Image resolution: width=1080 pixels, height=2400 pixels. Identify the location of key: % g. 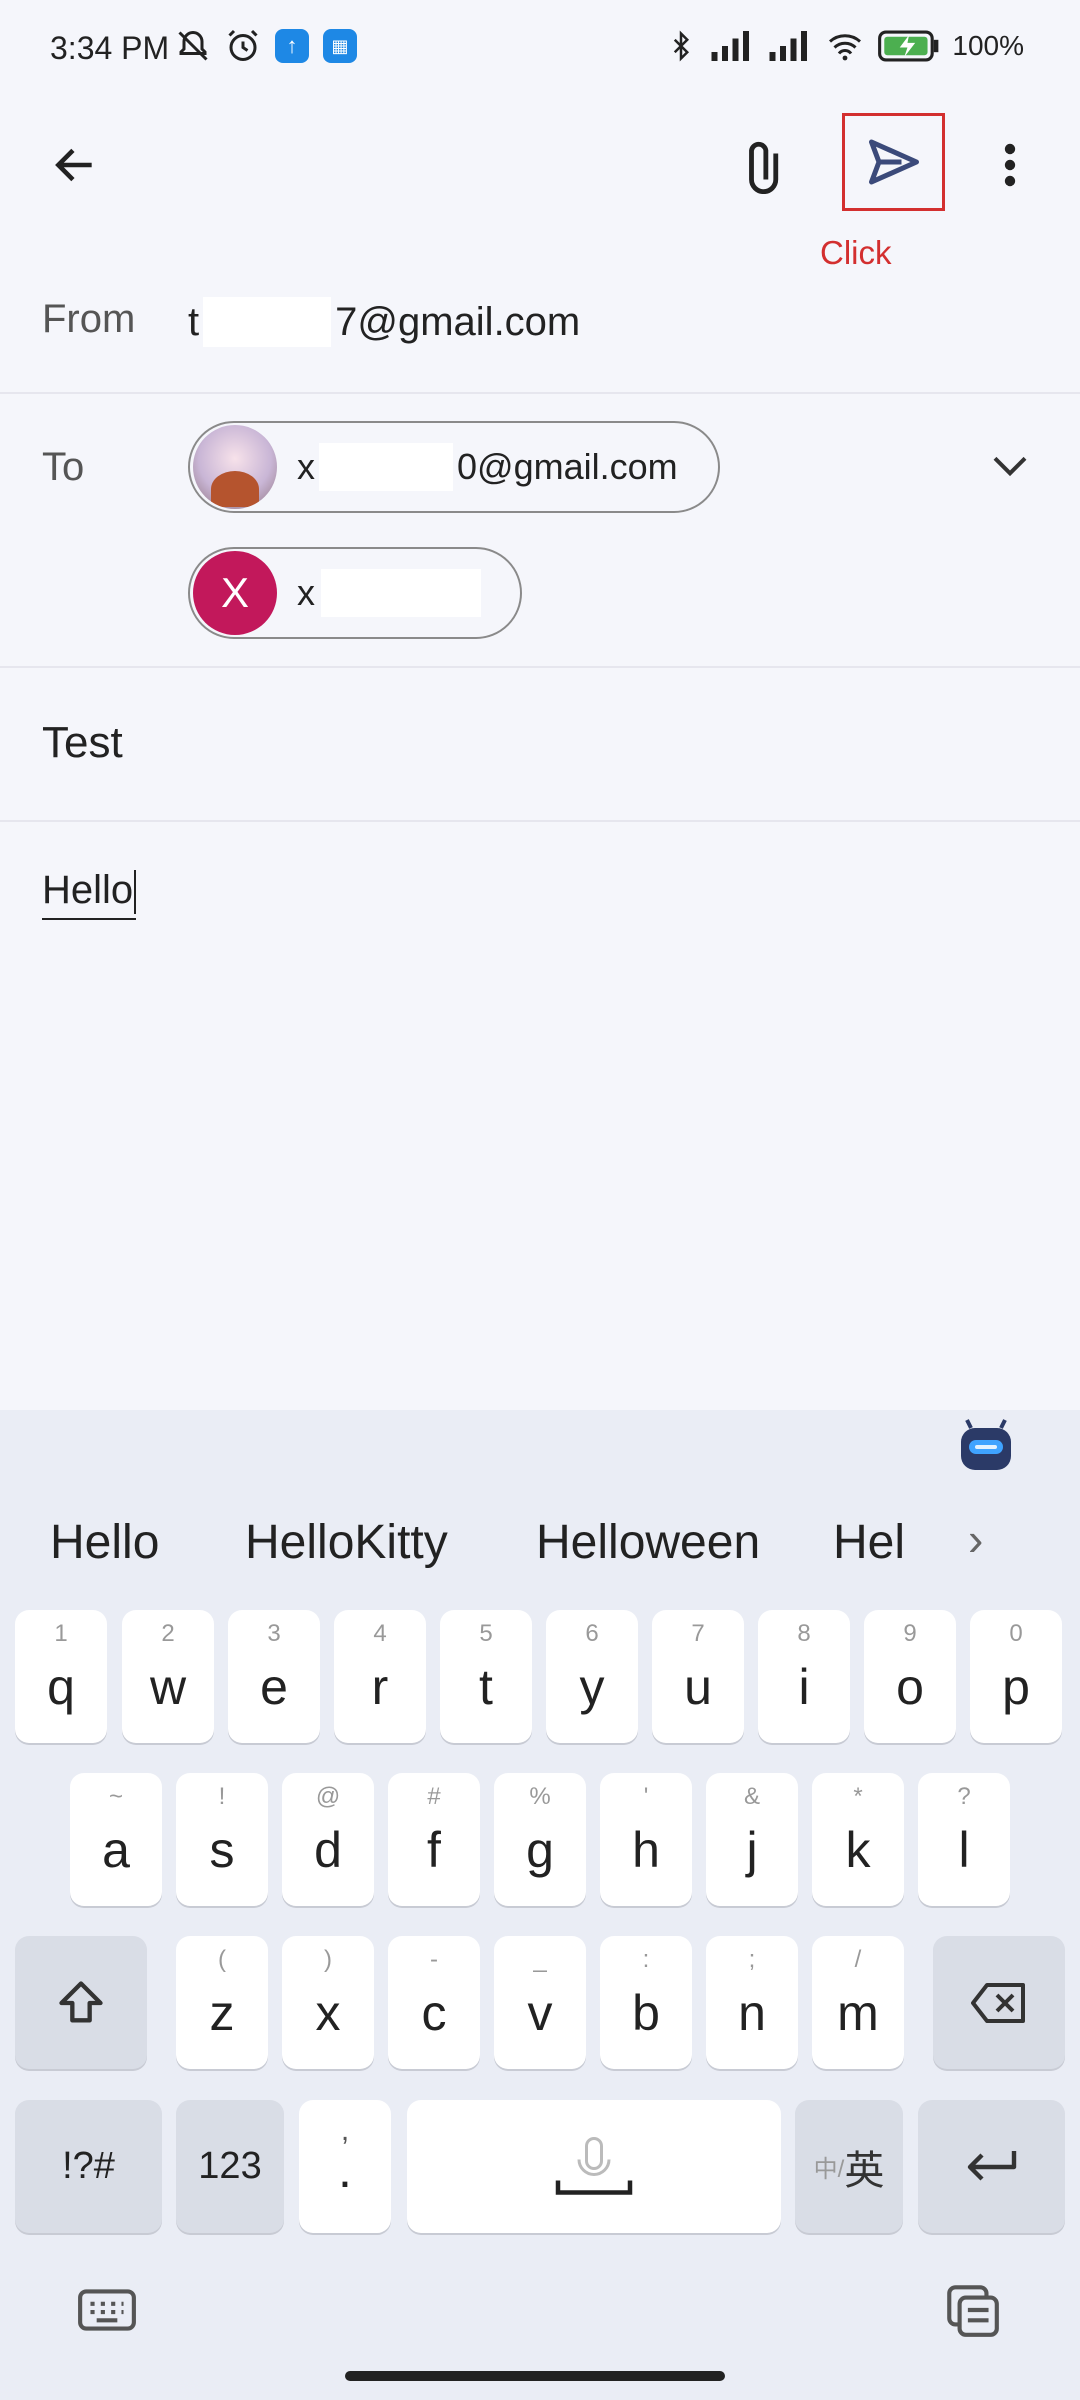
(540, 1839).